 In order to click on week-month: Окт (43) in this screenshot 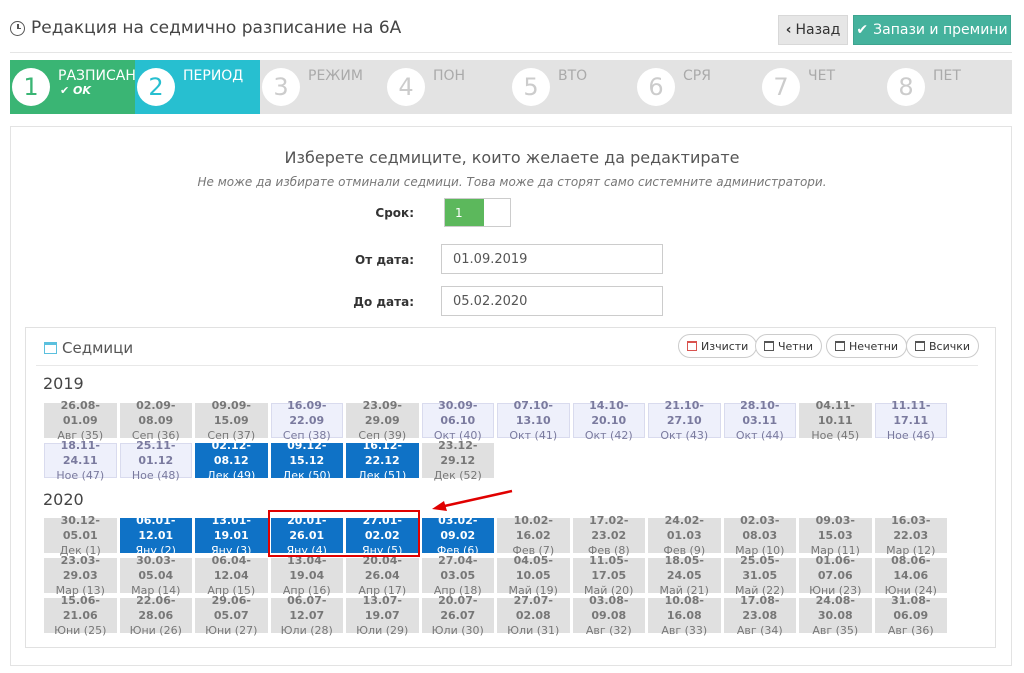, I will do `click(684, 435)`.